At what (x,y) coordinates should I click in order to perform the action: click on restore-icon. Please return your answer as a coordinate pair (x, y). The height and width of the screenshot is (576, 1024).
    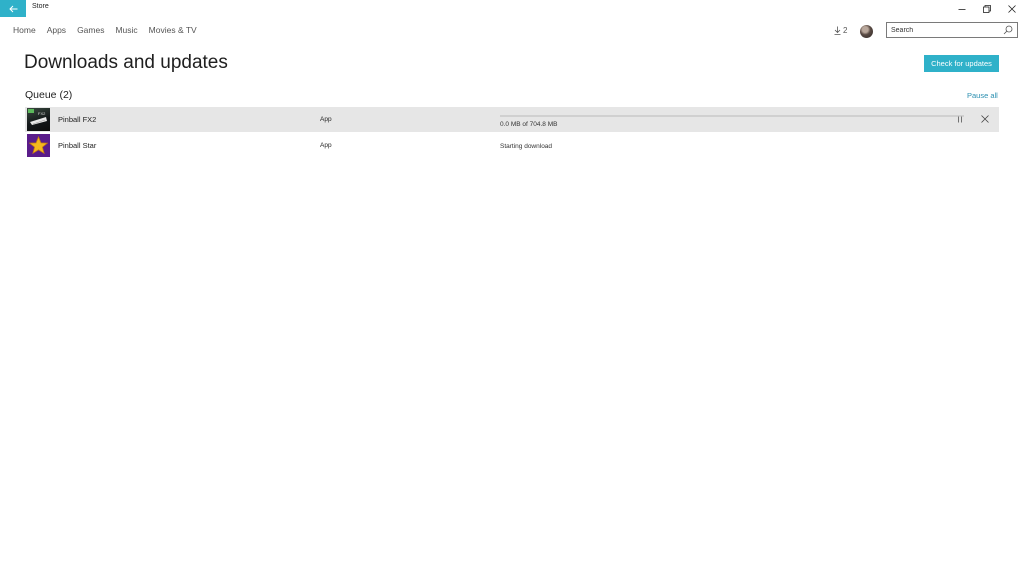
    Looking at the image, I should click on (987, 8).